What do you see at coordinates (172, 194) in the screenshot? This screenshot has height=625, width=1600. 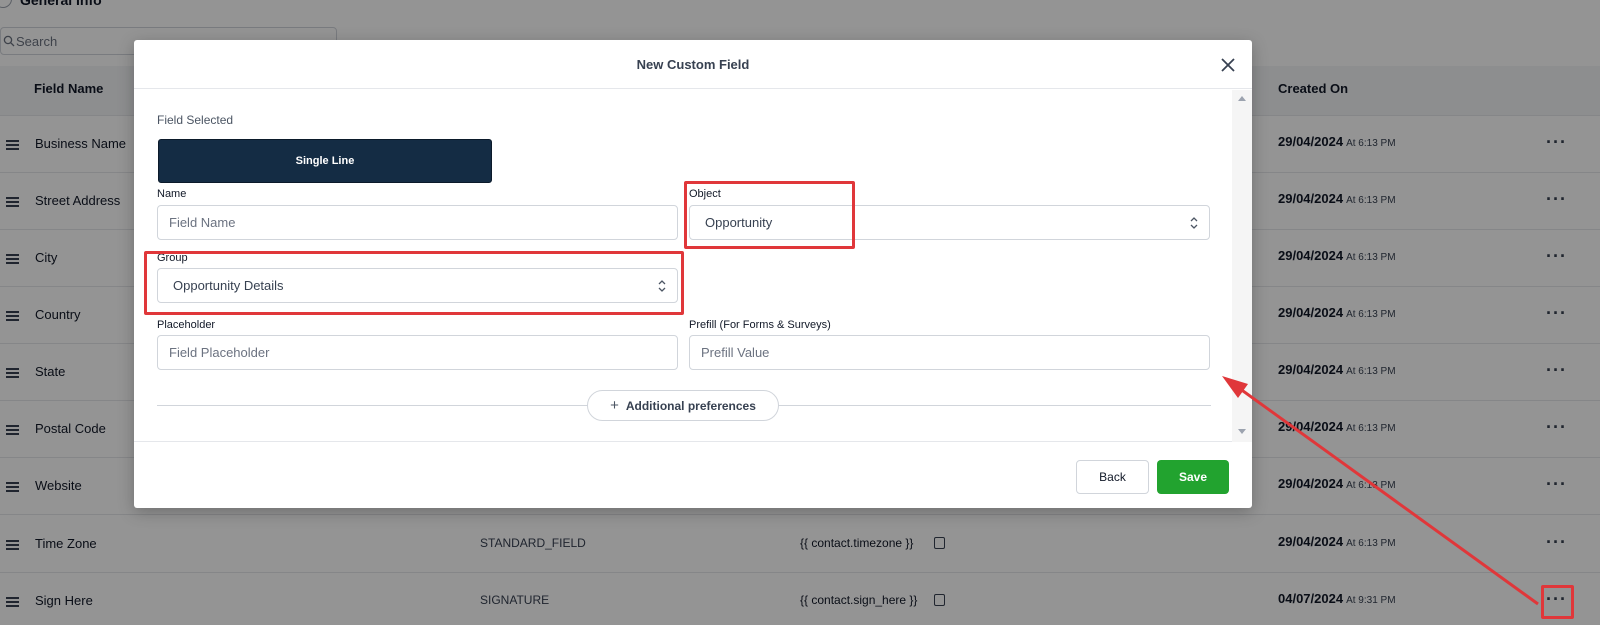 I see `name-label: Name` at bounding box center [172, 194].